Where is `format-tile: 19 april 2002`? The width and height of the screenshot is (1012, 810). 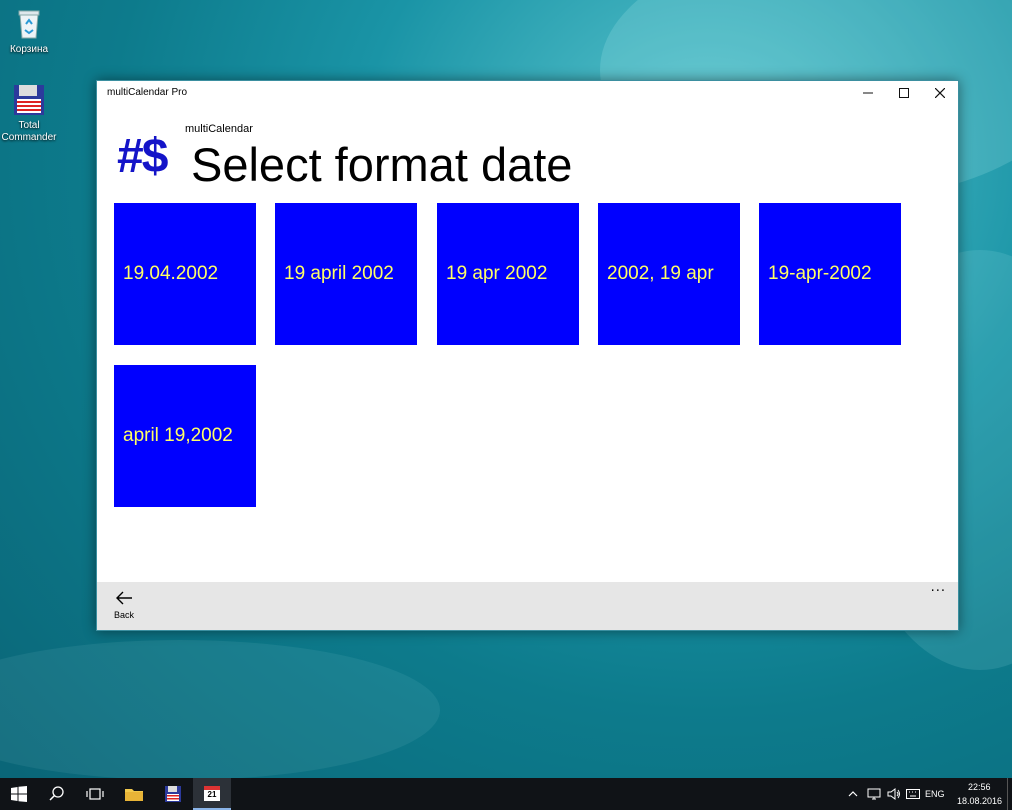
format-tile: 19 april 2002 is located at coordinates (346, 274).